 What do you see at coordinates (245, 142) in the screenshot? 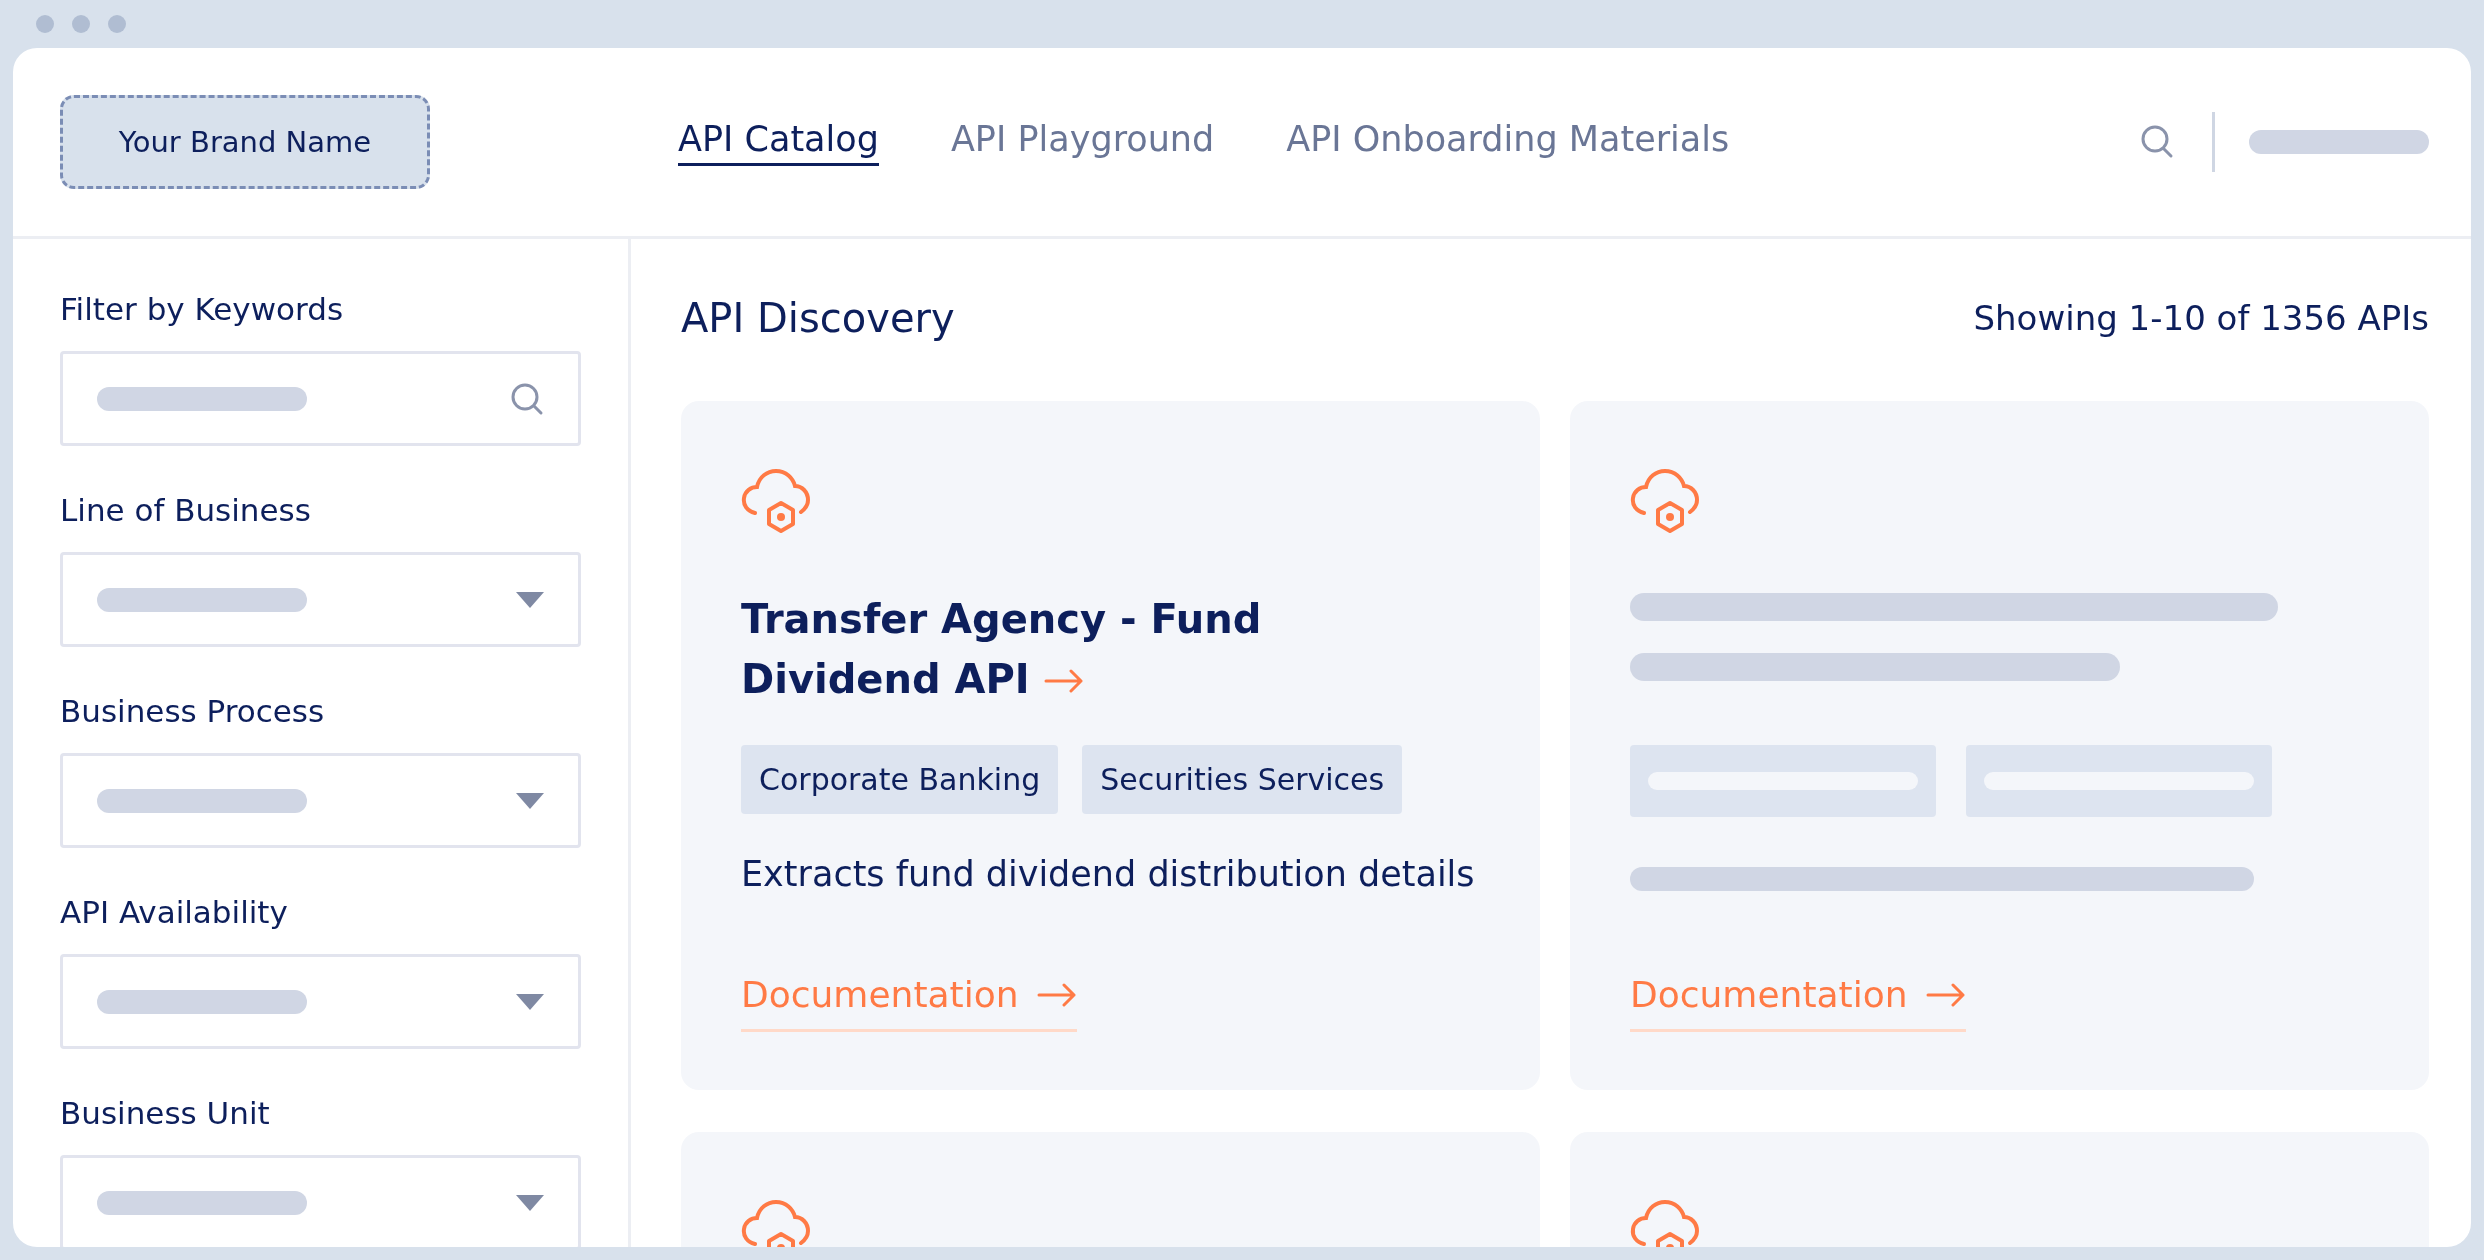
I see `brand-logo: Your Brand Name` at bounding box center [245, 142].